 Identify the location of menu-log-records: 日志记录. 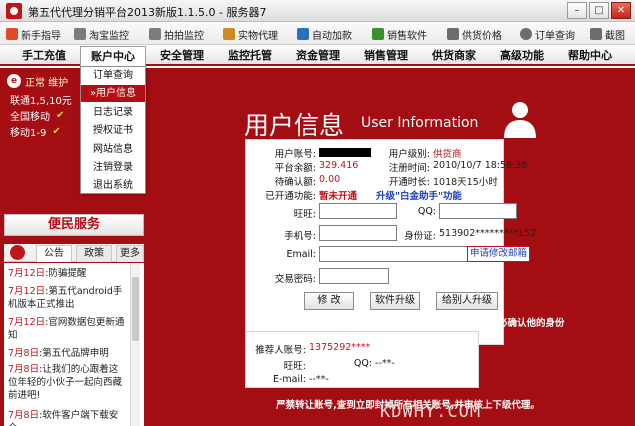
(113, 112).